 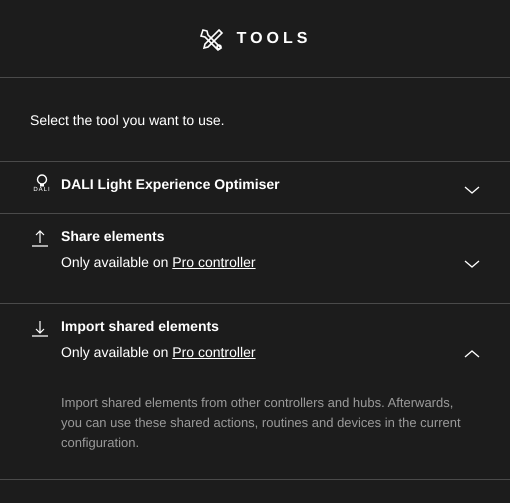 What do you see at coordinates (211, 38) in the screenshot?
I see `tools-icon` at bounding box center [211, 38].